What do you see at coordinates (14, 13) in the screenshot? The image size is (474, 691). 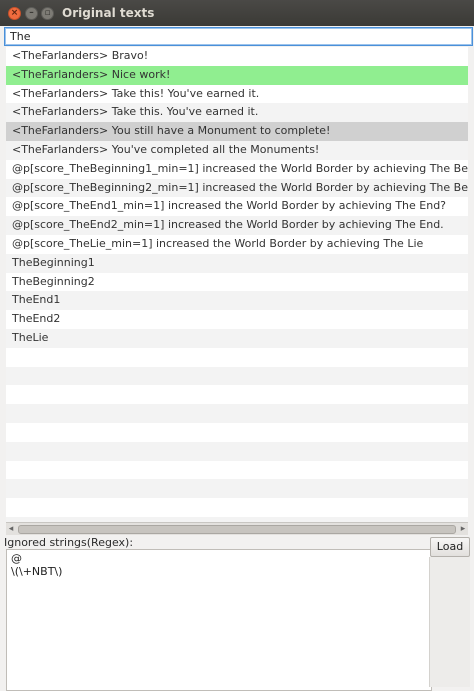 I see `close-icon: ×` at bounding box center [14, 13].